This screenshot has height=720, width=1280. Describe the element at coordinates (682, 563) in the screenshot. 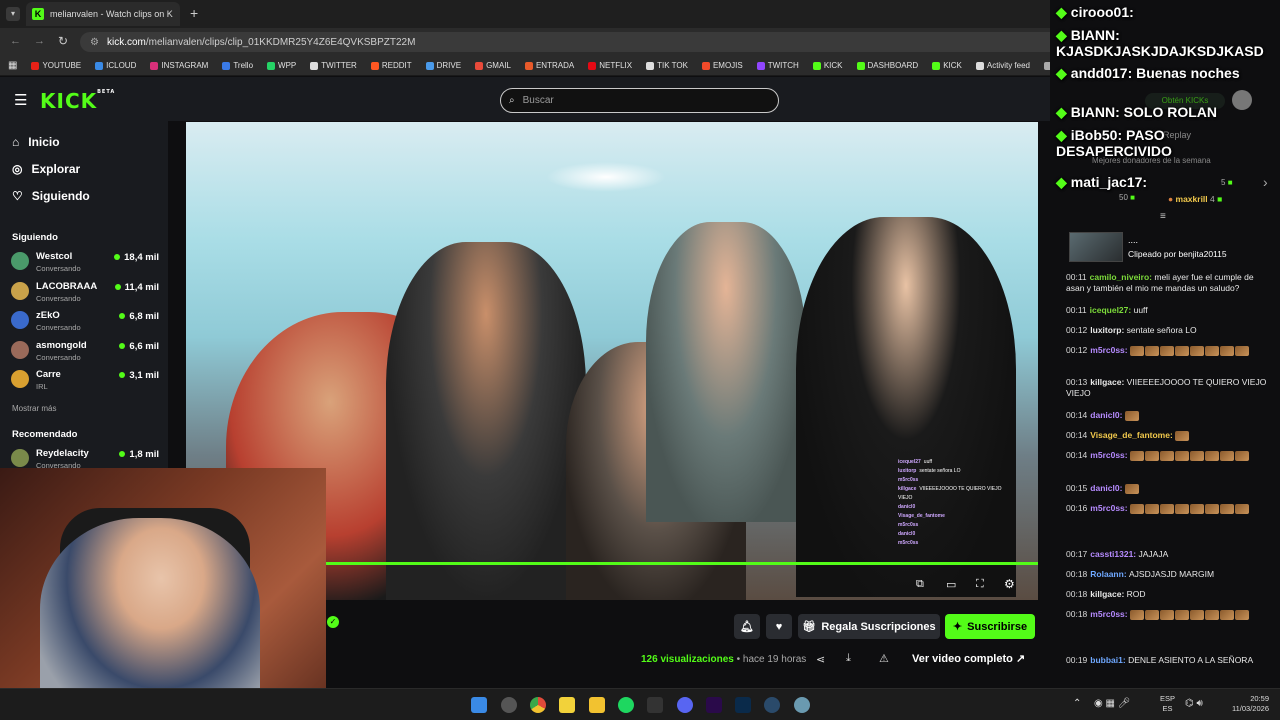

I see `clip-progress-bar` at that location.